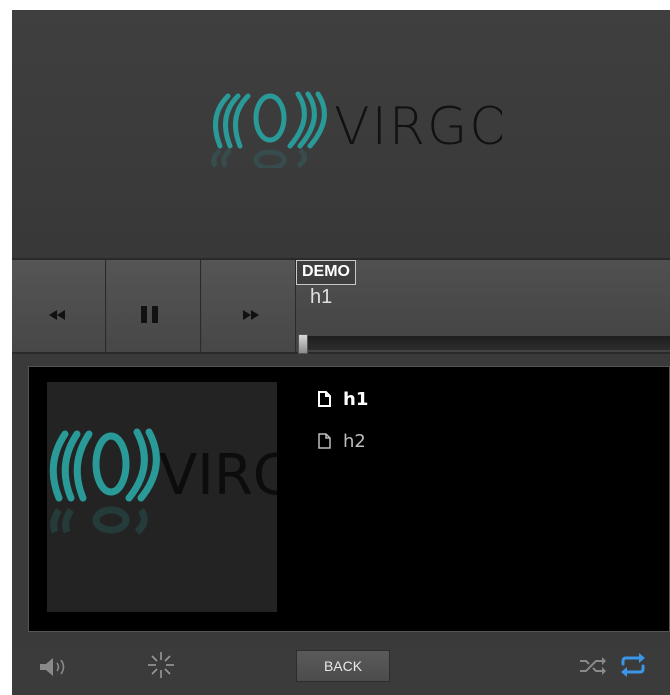 Image resolution: width=670 pixels, height=695 pixels. Describe the element at coordinates (633, 665) in the screenshot. I see `repeat-icon` at that location.